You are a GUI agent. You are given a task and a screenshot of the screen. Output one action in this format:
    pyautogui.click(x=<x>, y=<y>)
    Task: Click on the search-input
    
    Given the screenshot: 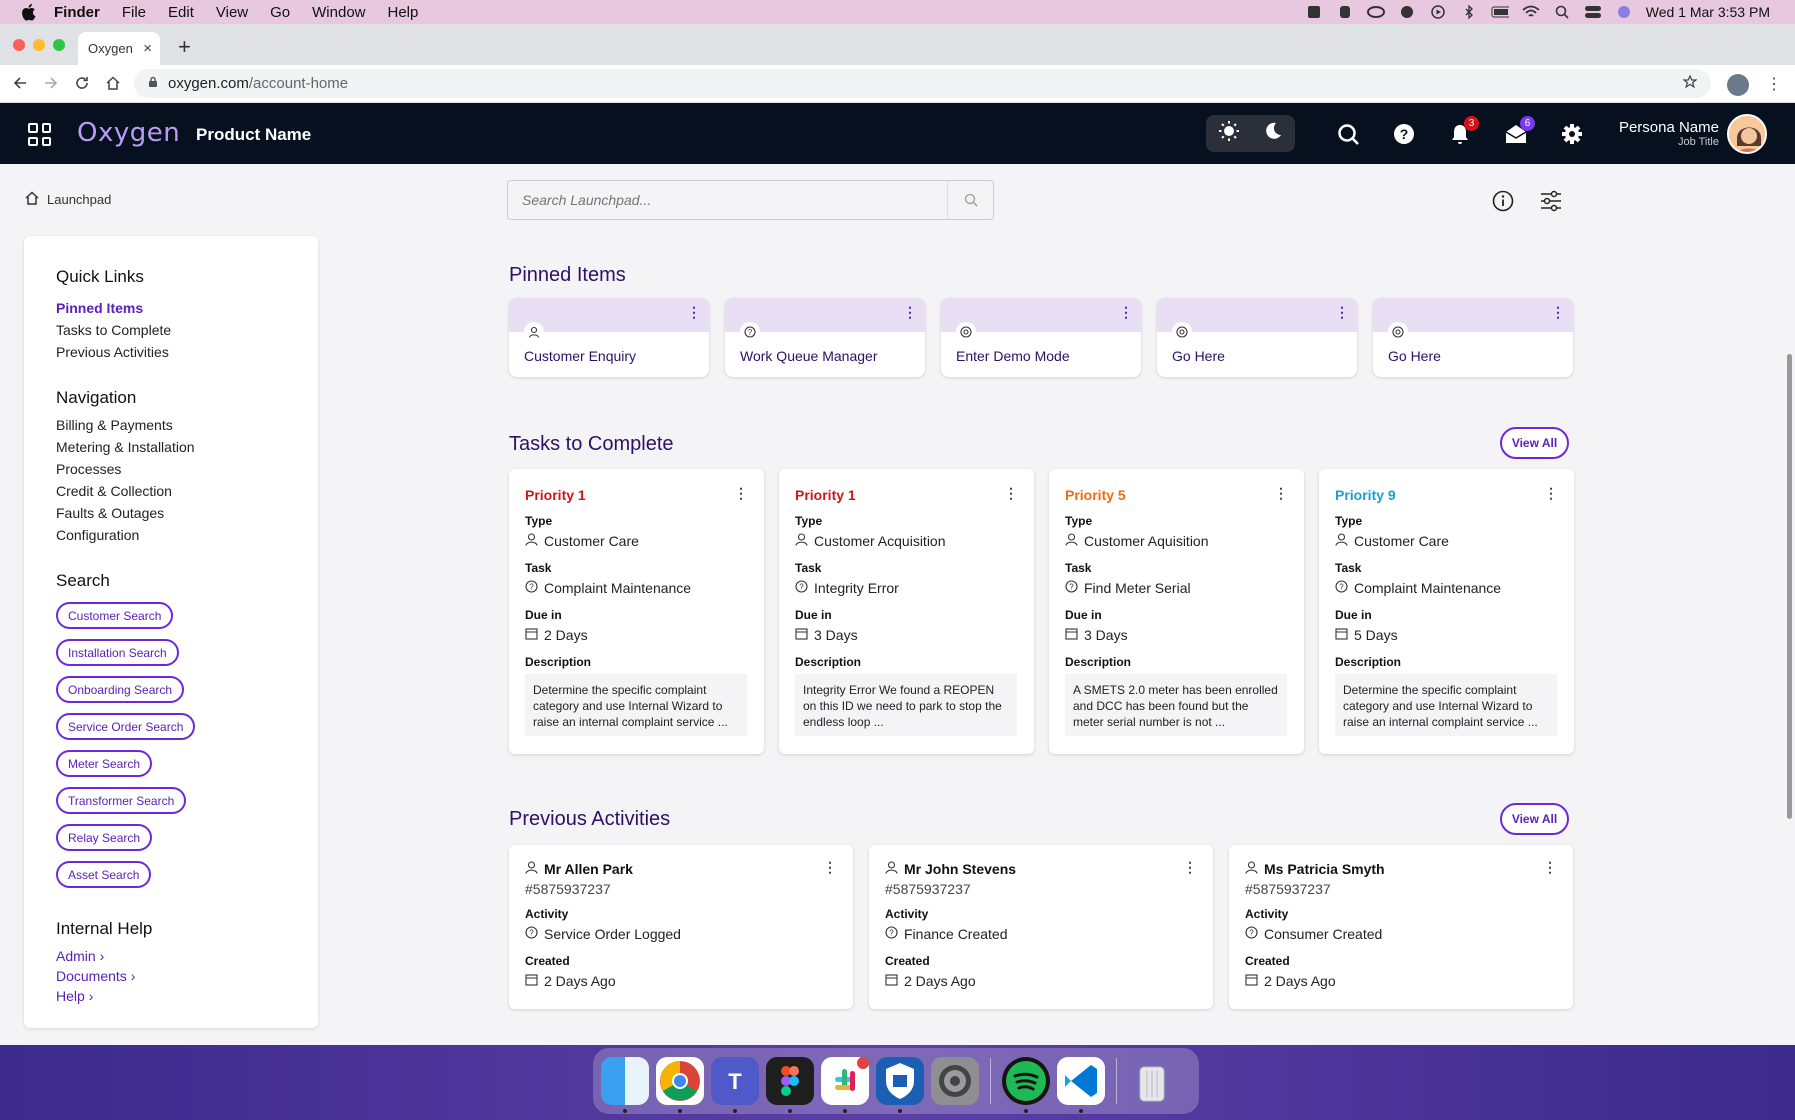 What is the action you would take?
    pyautogui.click(x=727, y=200)
    